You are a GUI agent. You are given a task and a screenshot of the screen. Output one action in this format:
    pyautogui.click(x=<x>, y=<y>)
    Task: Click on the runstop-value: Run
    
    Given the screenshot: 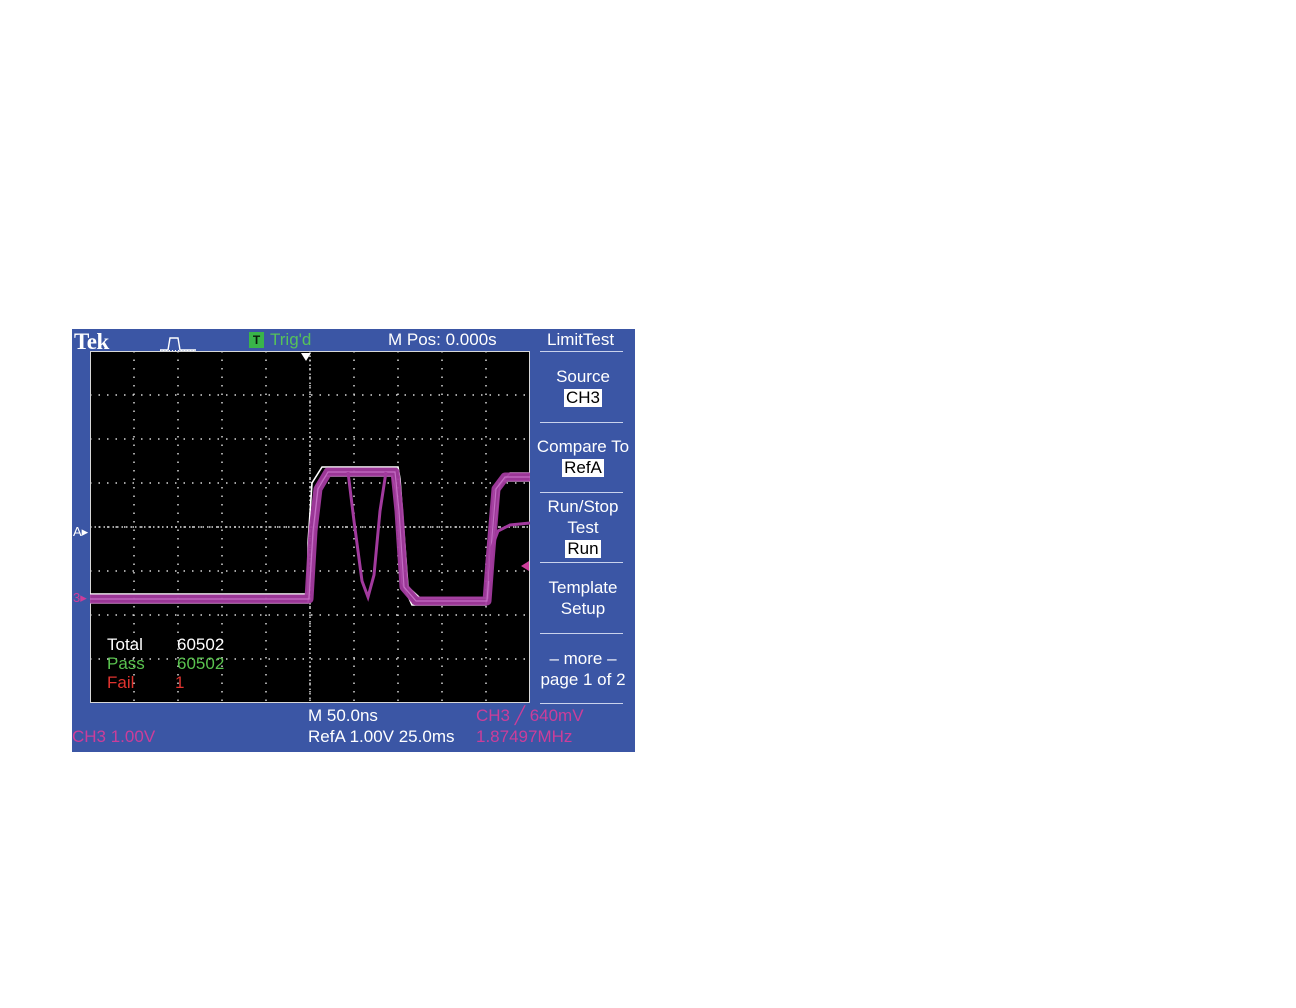 What is the action you would take?
    pyautogui.click(x=583, y=548)
    